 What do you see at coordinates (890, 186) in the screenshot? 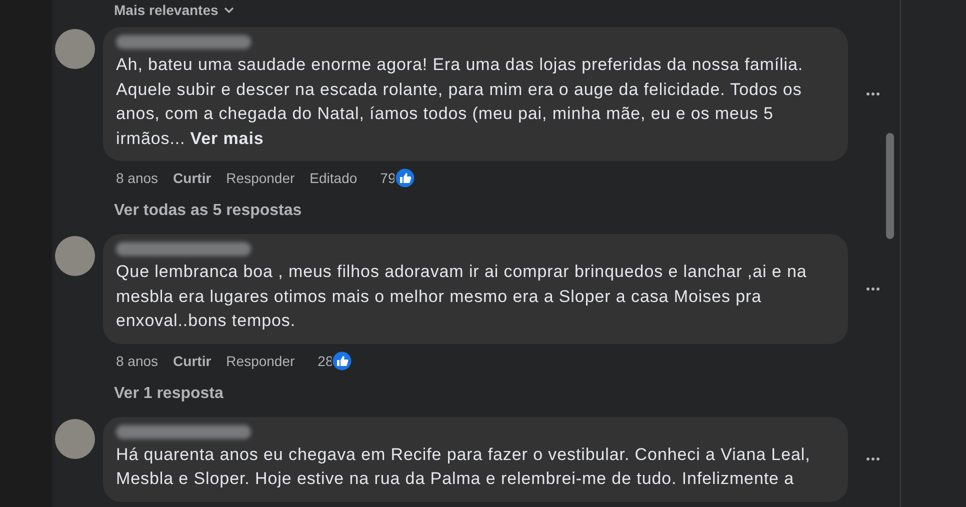
I see `scrollbar-thumb` at bounding box center [890, 186].